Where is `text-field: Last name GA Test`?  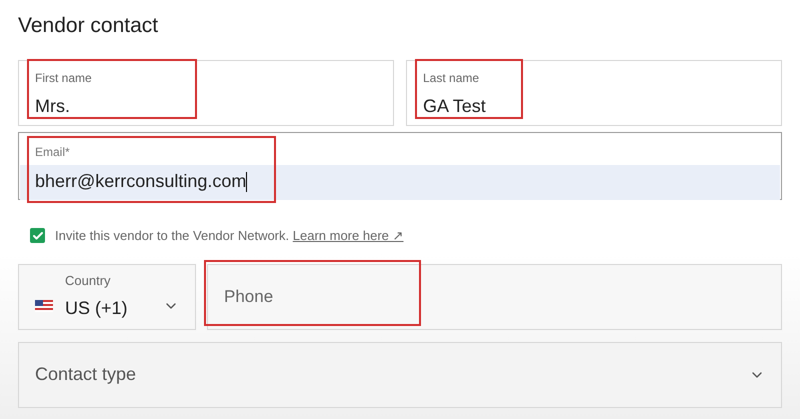 text-field: Last name GA Test is located at coordinates (594, 93).